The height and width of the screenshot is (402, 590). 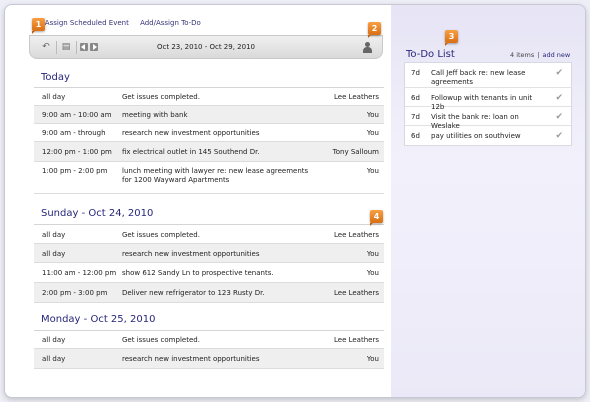 What do you see at coordinates (55, 77) in the screenshot?
I see `day-heading: Today` at bounding box center [55, 77].